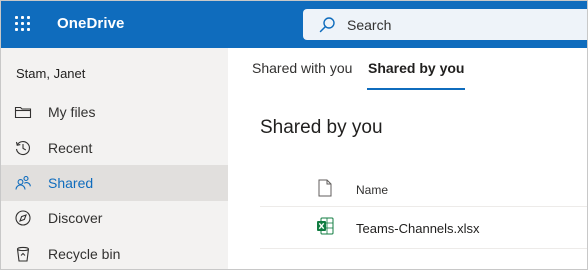 The height and width of the screenshot is (270, 588). I want to click on file-row: Teams-Channels.xlsx, so click(423, 229).